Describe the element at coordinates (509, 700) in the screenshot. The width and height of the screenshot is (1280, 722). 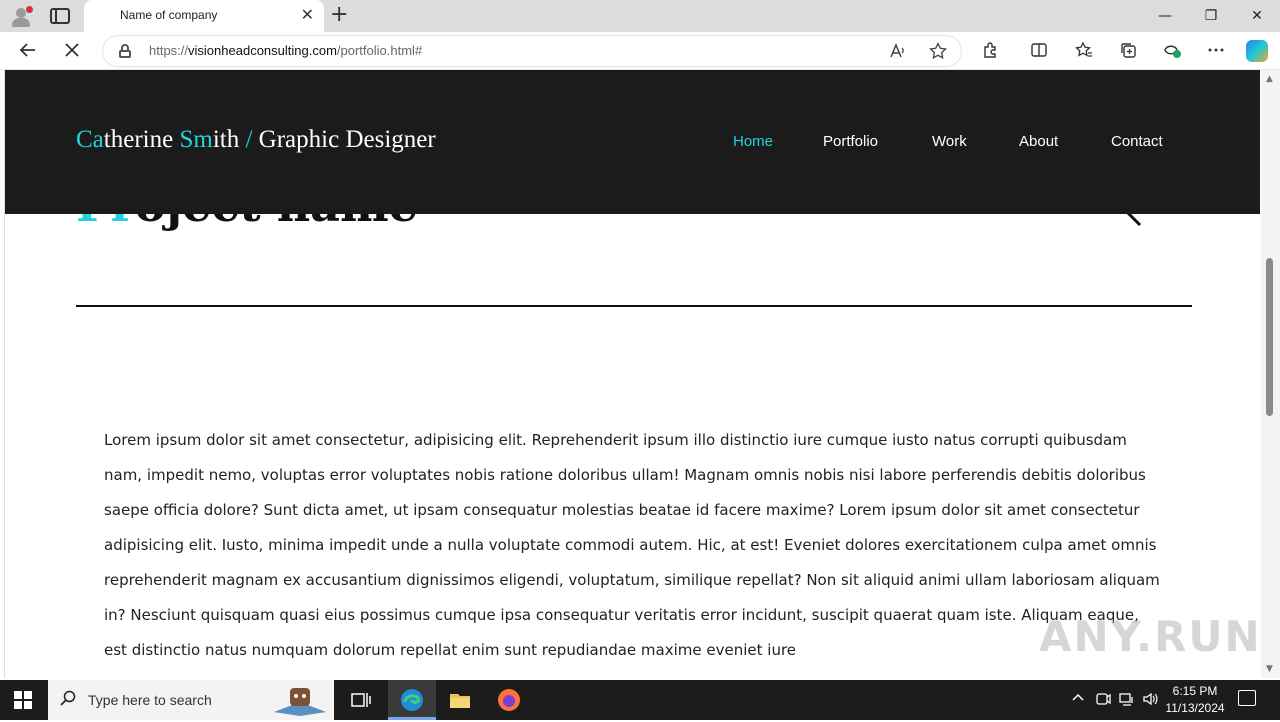
I see `firefox-icon` at that location.